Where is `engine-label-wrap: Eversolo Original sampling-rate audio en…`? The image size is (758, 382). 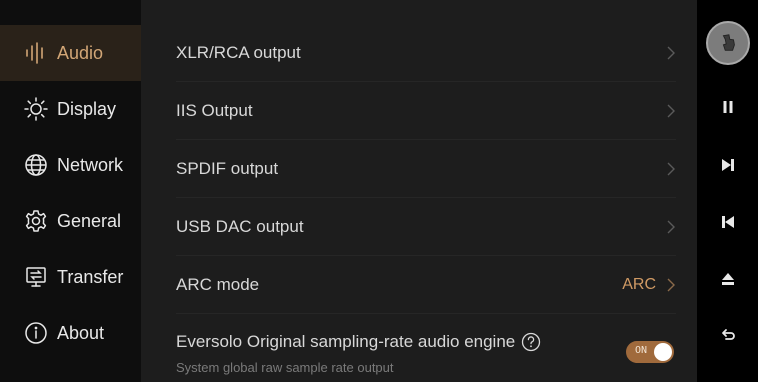 engine-label-wrap: Eversolo Original sampling-rate audio en… is located at coordinates (358, 342).